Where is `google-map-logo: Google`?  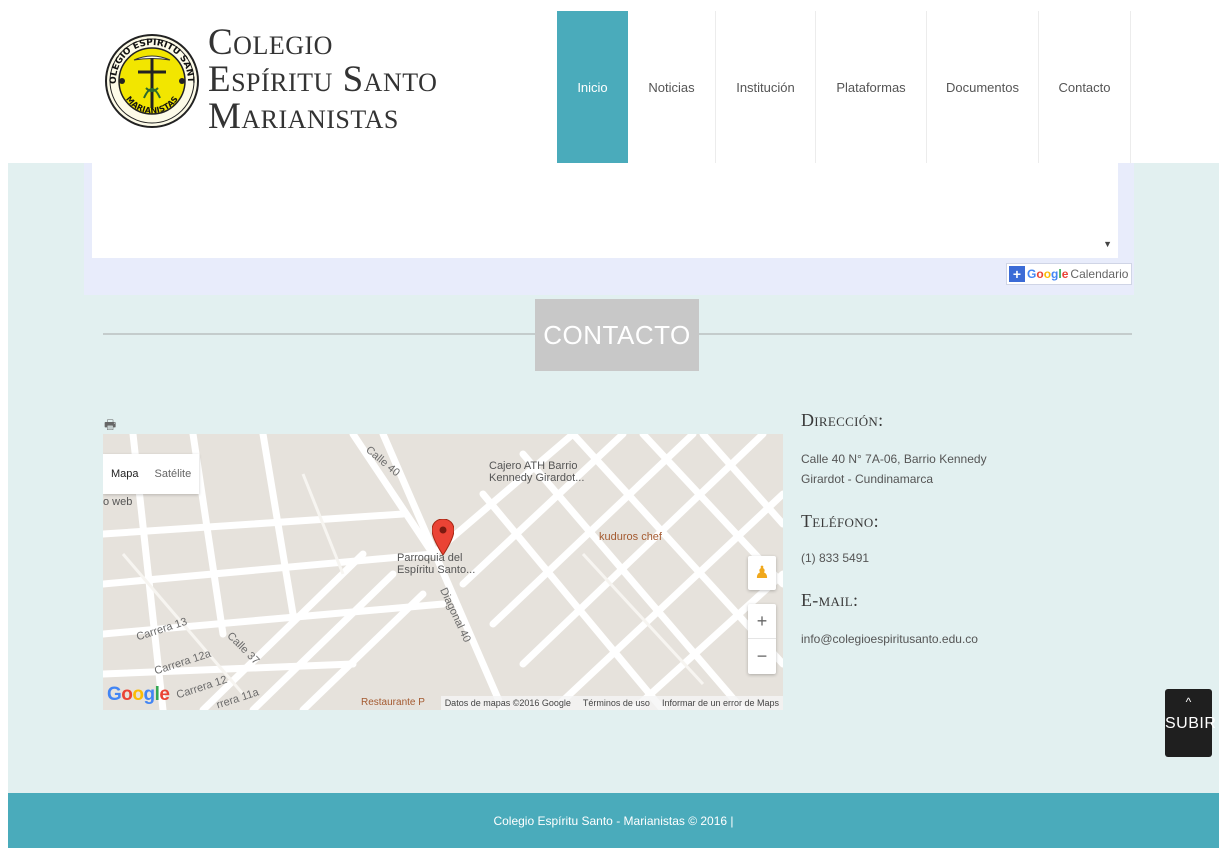
google-map-logo: Google is located at coordinates (138, 694).